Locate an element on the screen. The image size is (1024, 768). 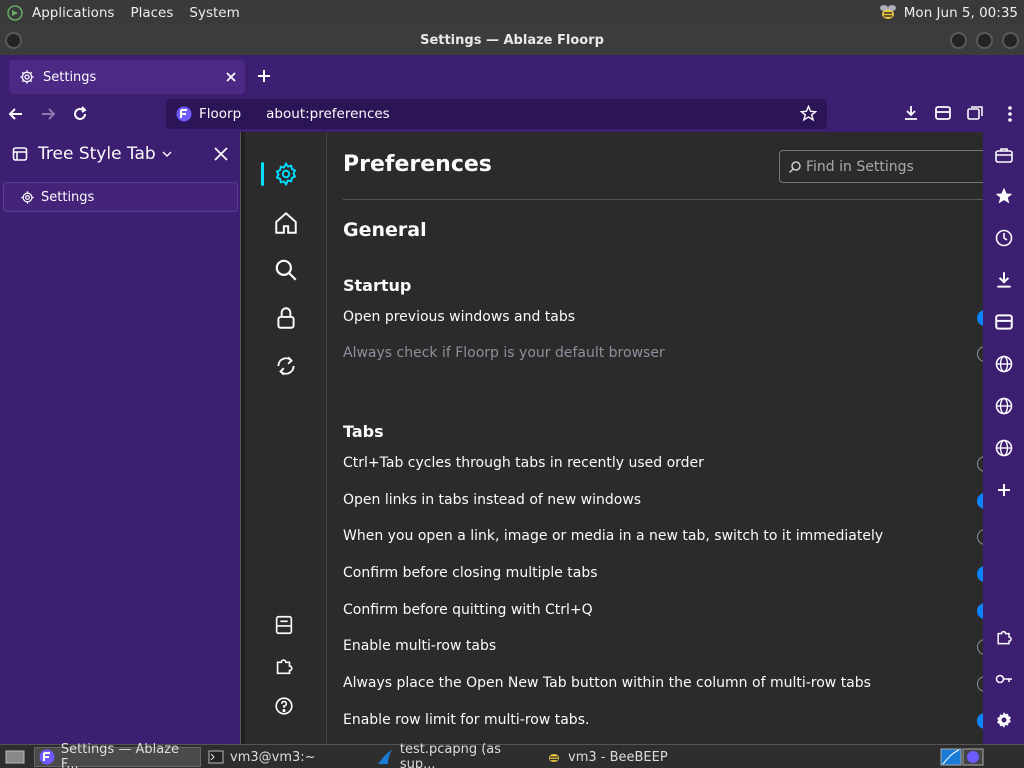
task-label: vm3 - BeeBEEP is located at coordinates (618, 757).